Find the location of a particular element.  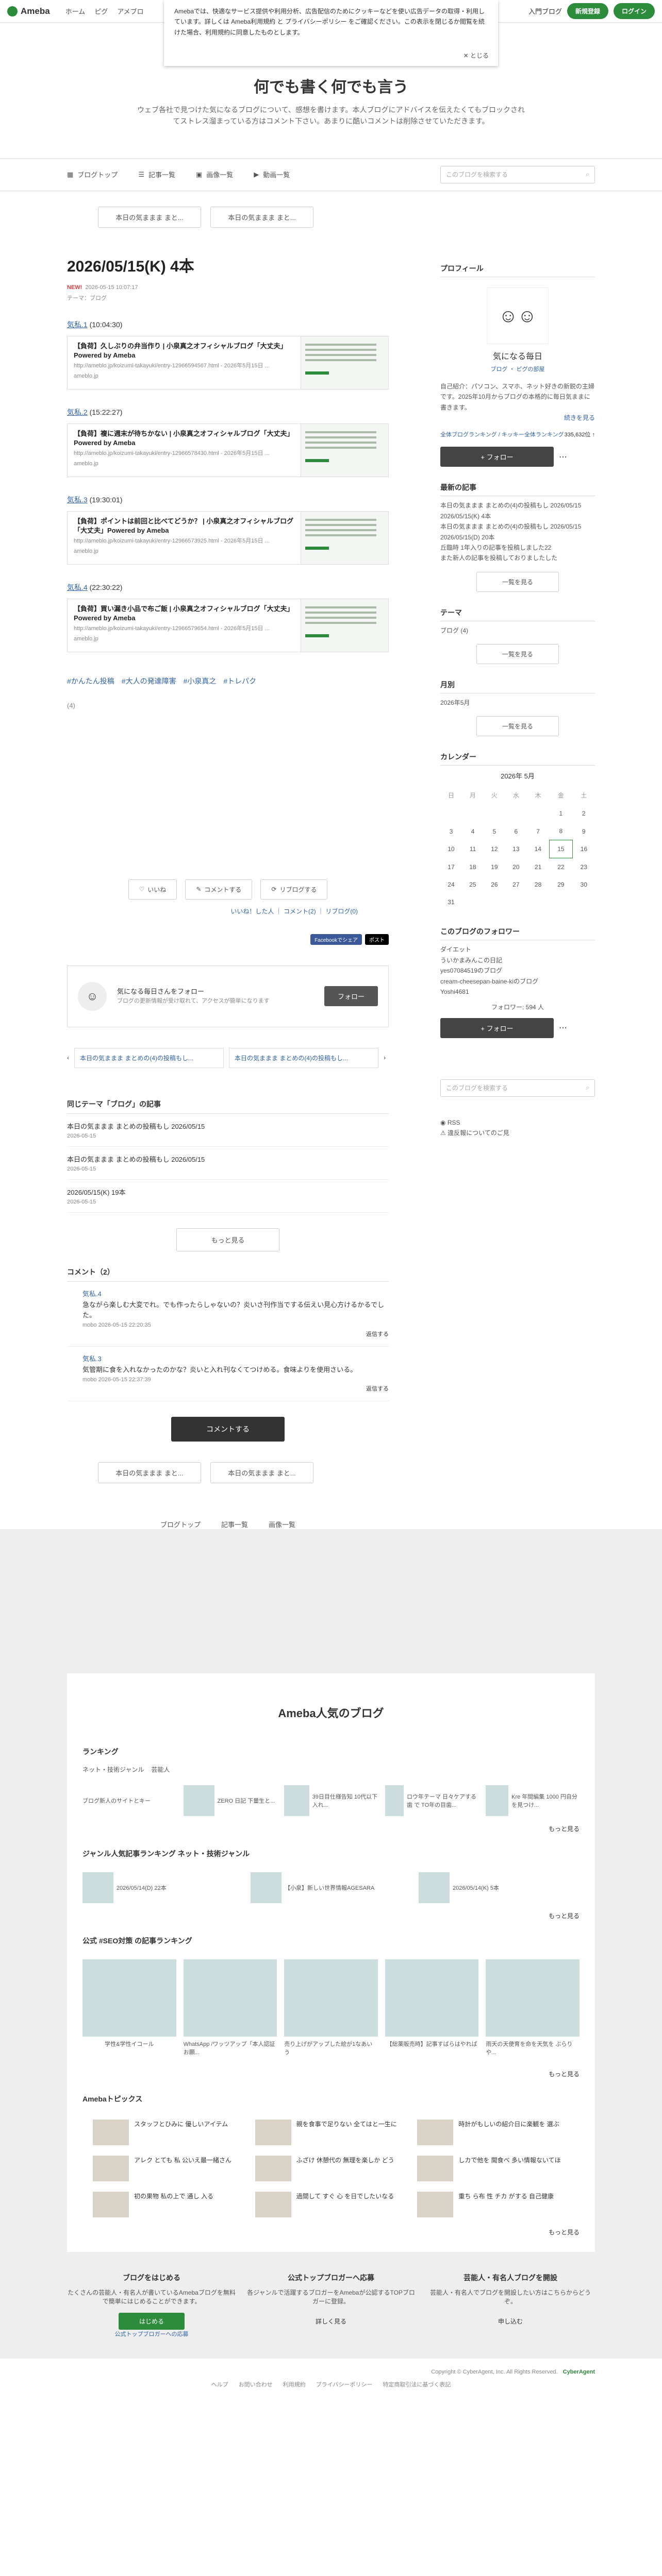

ranking-item: ブログ新人のサイトとキー is located at coordinates (129, 1800).